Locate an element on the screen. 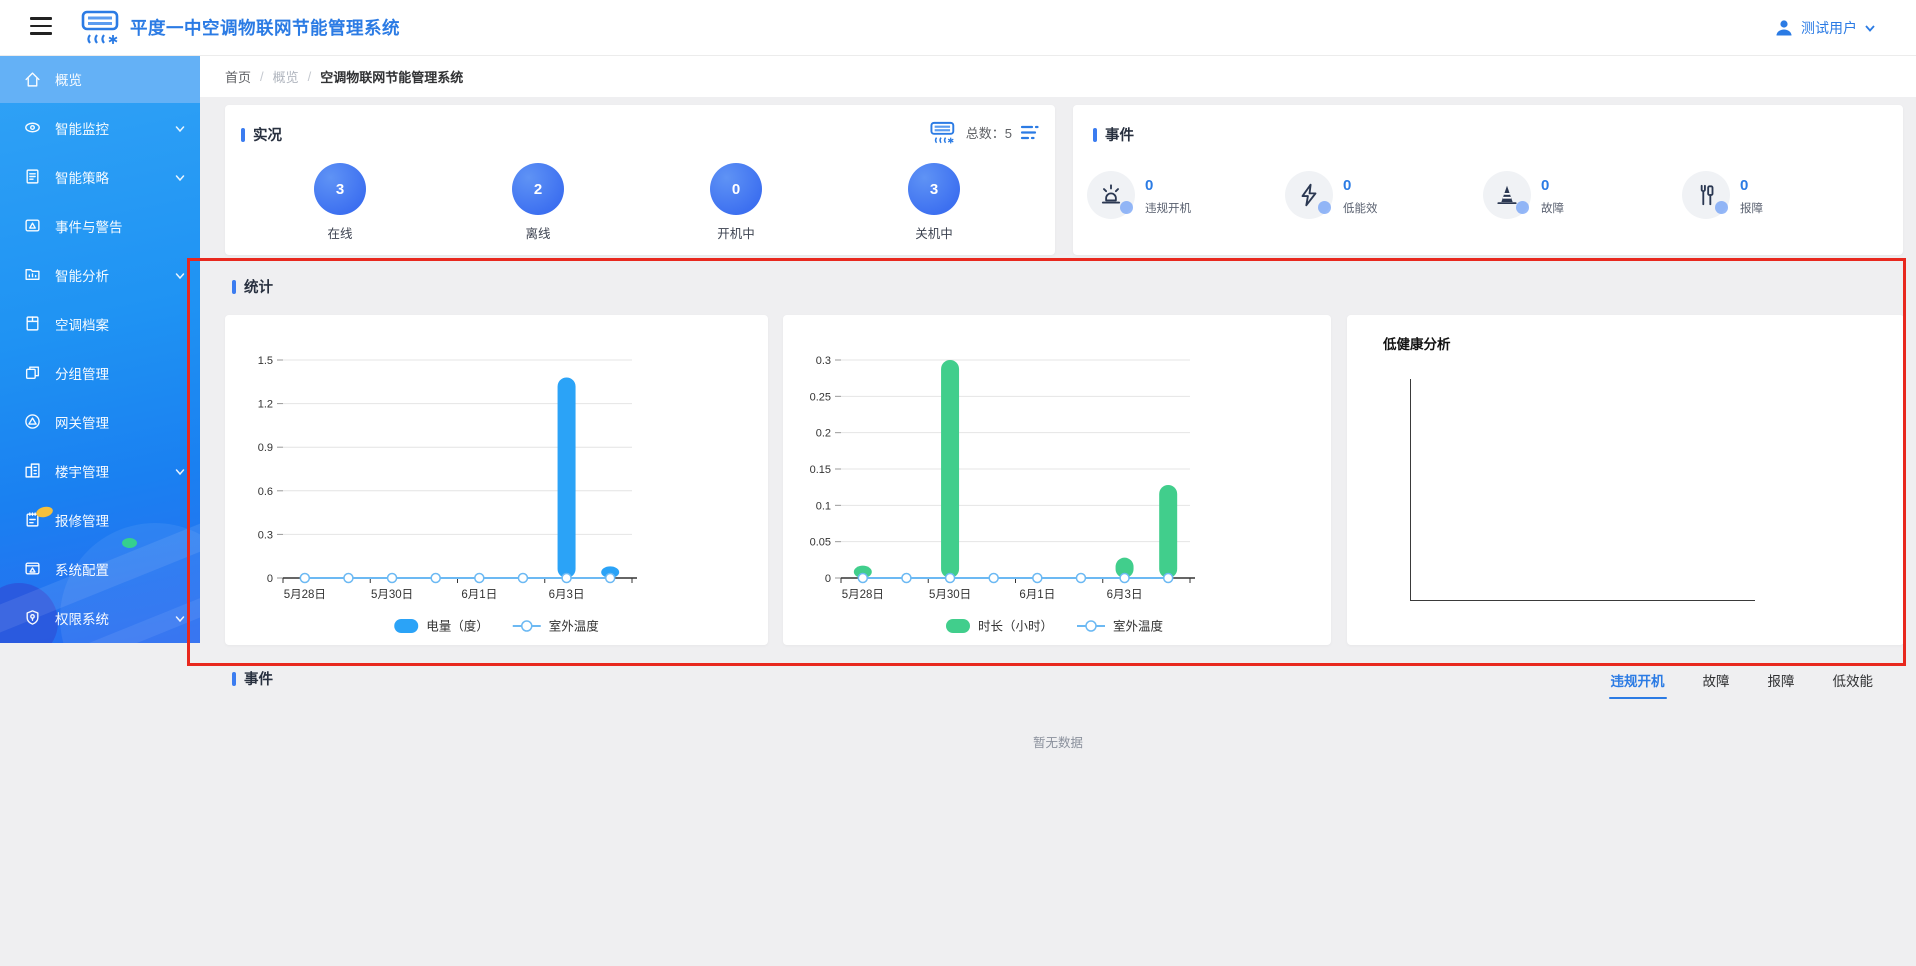 Image resolution: width=1916 pixels, height=966 pixels. sidebar-item-分组管理: 分组管理 is located at coordinates (100, 372).